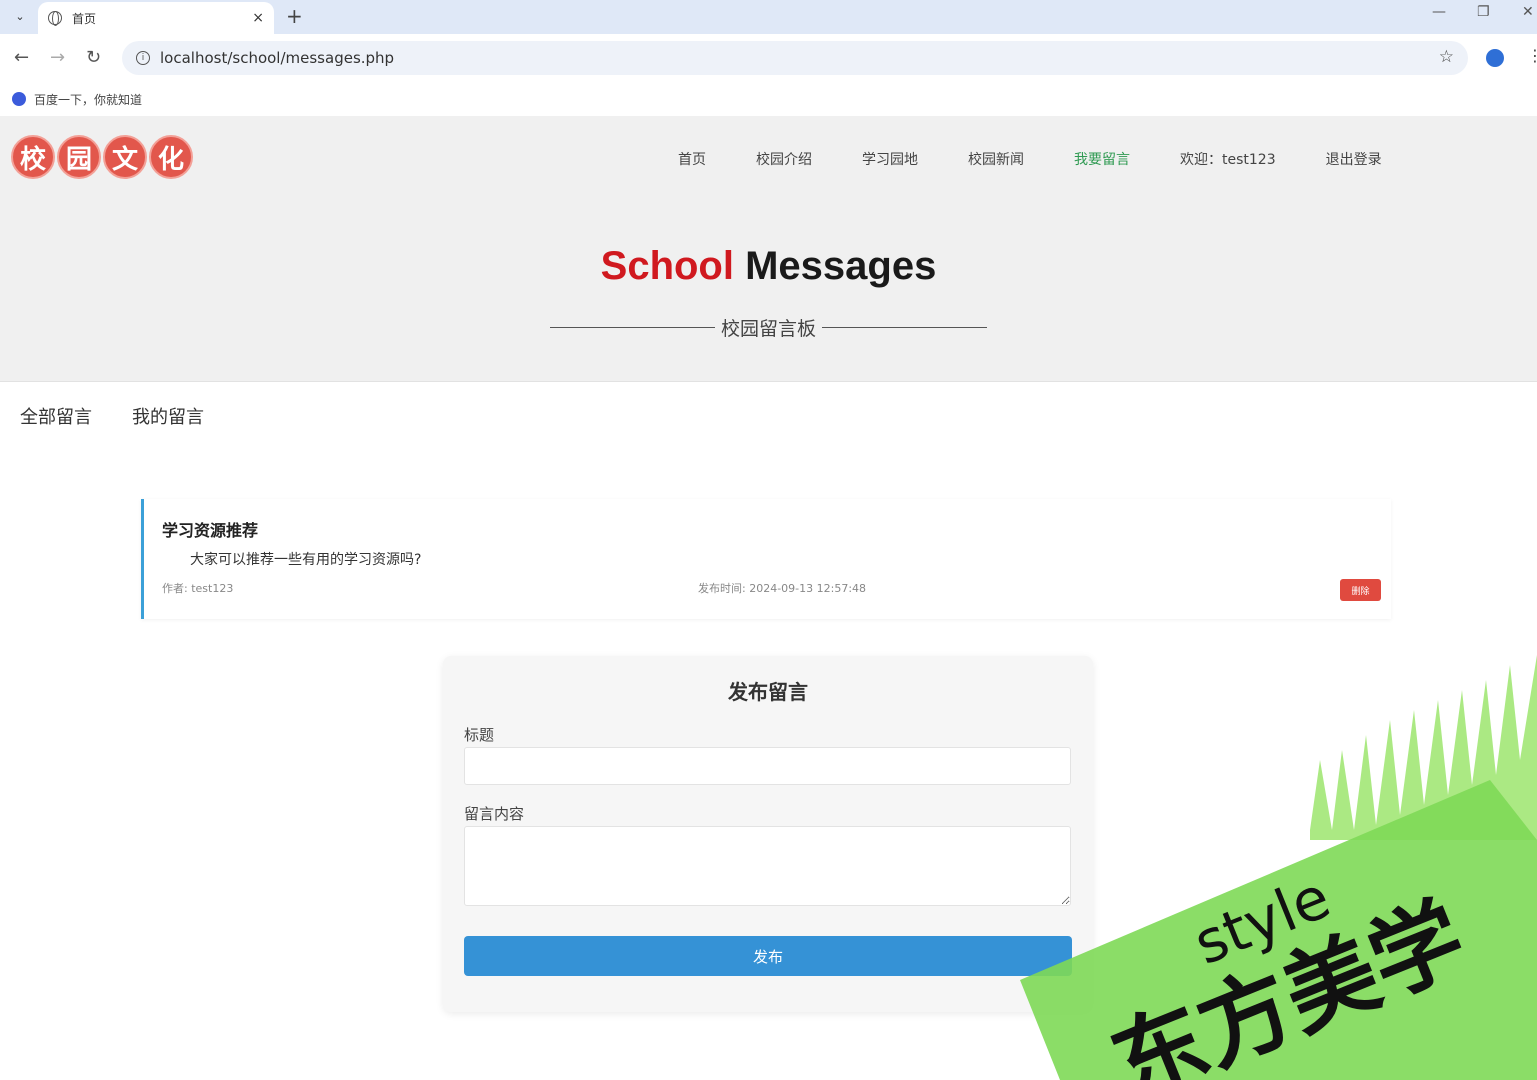  What do you see at coordinates (125, 157) in the screenshot?
I see `logo-char: 文` at bounding box center [125, 157].